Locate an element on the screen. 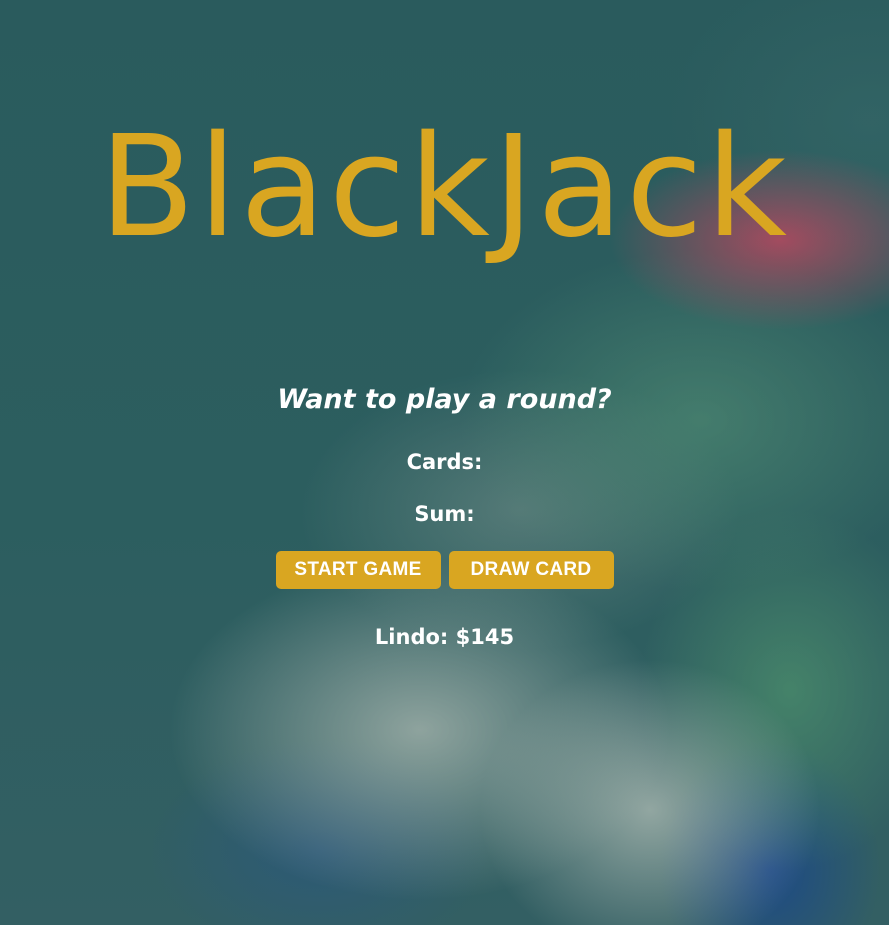 This screenshot has width=889, height=925. sum-display: Sum: is located at coordinates (444, 514).